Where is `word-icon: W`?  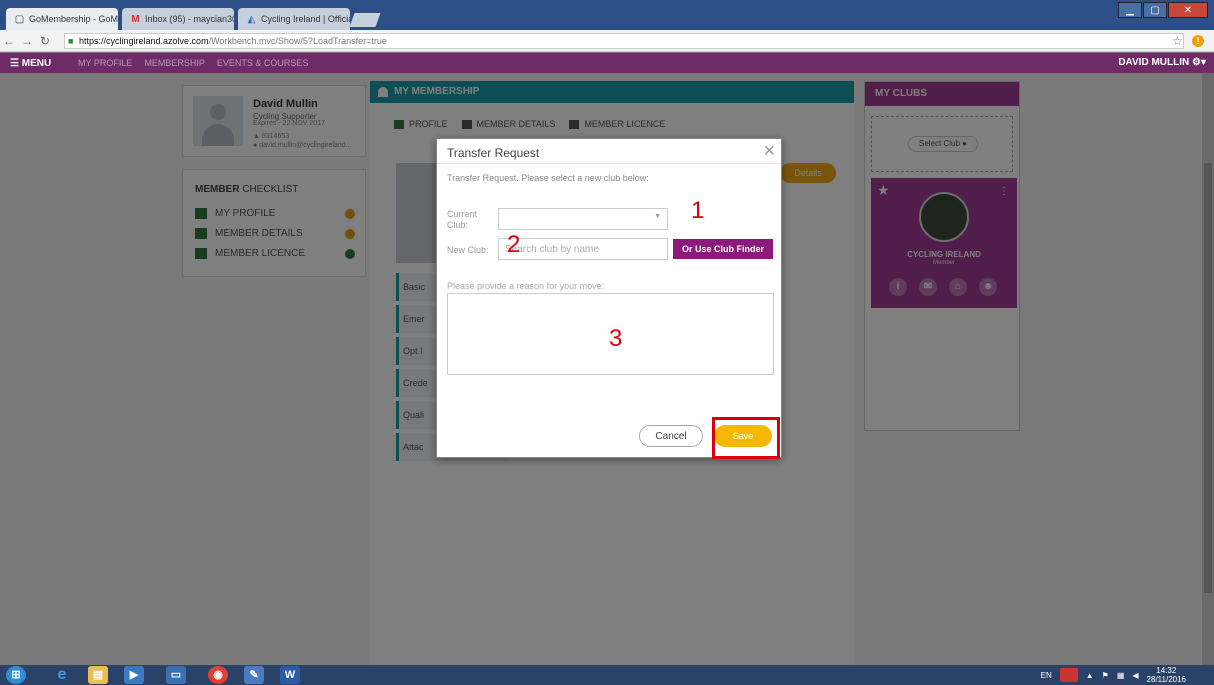 word-icon: W is located at coordinates (290, 675).